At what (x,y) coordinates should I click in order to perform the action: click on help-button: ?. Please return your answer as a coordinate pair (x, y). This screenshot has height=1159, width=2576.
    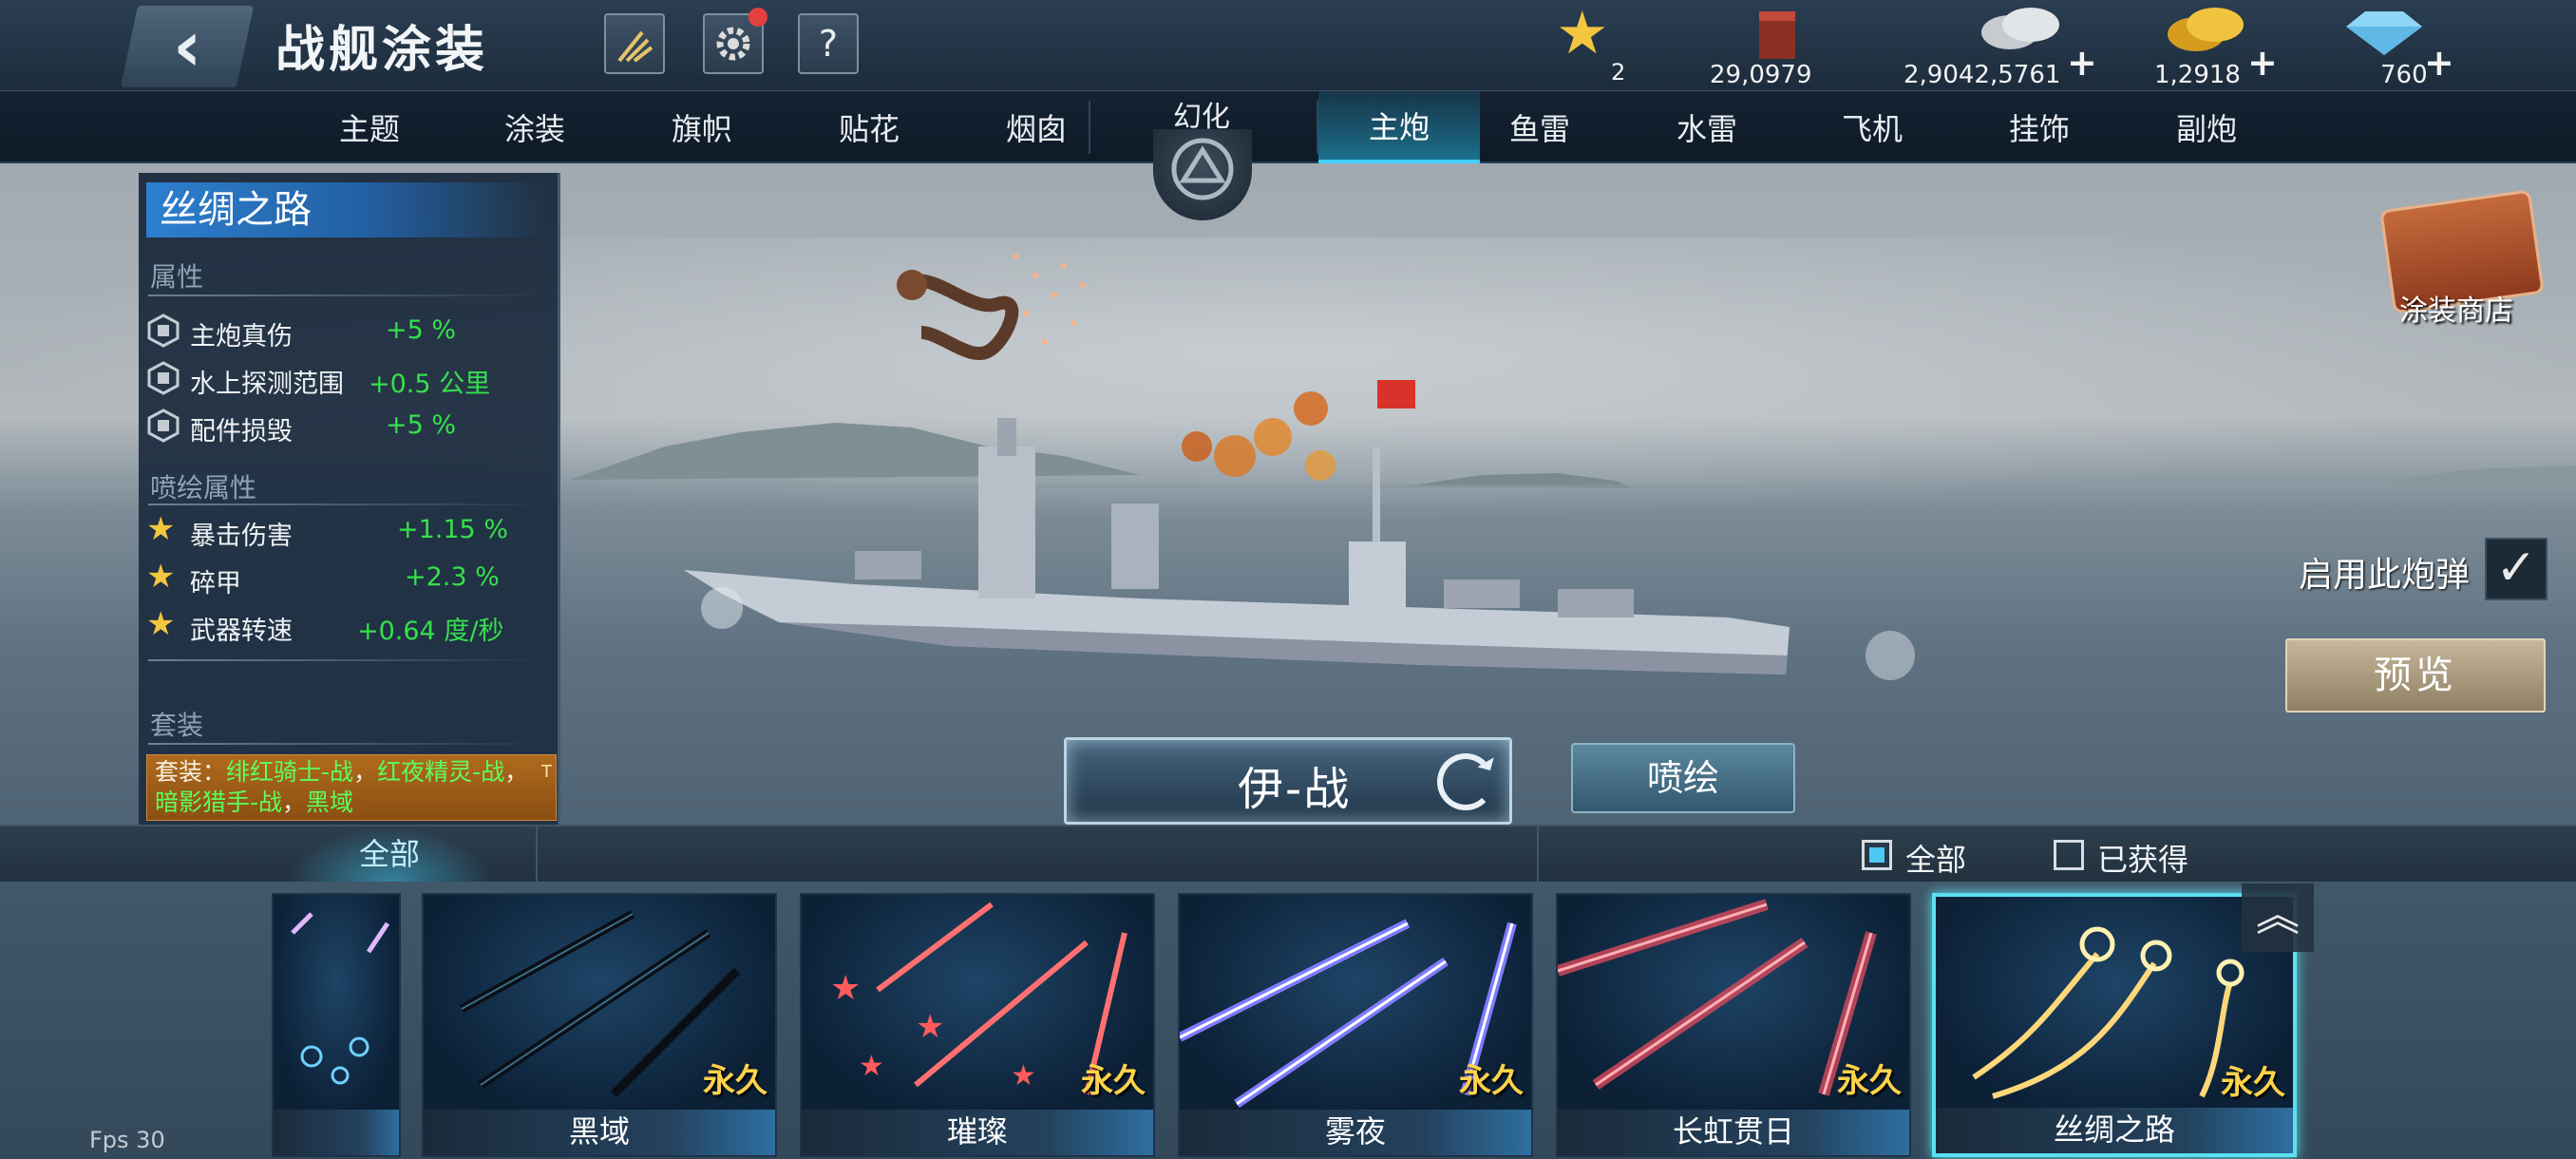
    Looking at the image, I should click on (828, 43).